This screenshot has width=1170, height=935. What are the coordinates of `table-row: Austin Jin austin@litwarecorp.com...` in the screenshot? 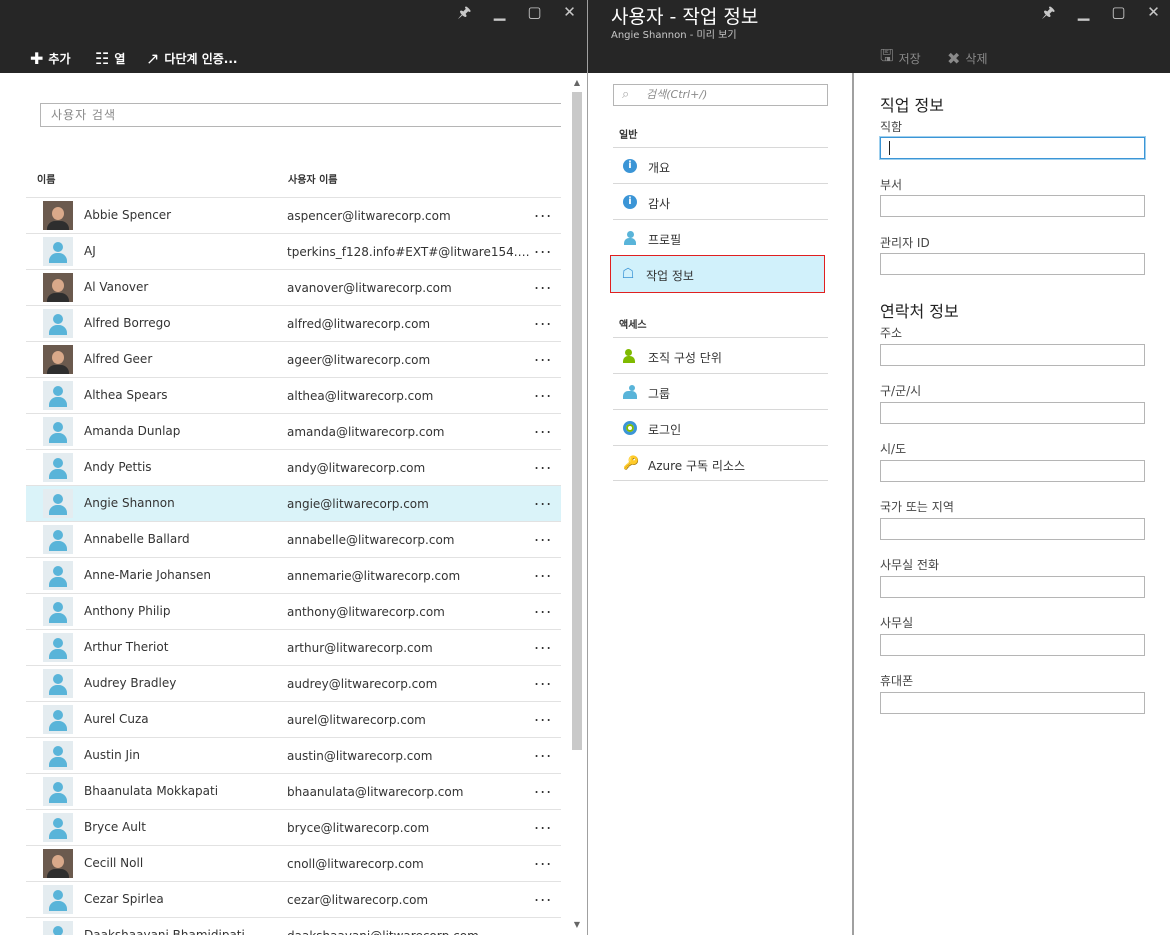 It's located at (293, 755).